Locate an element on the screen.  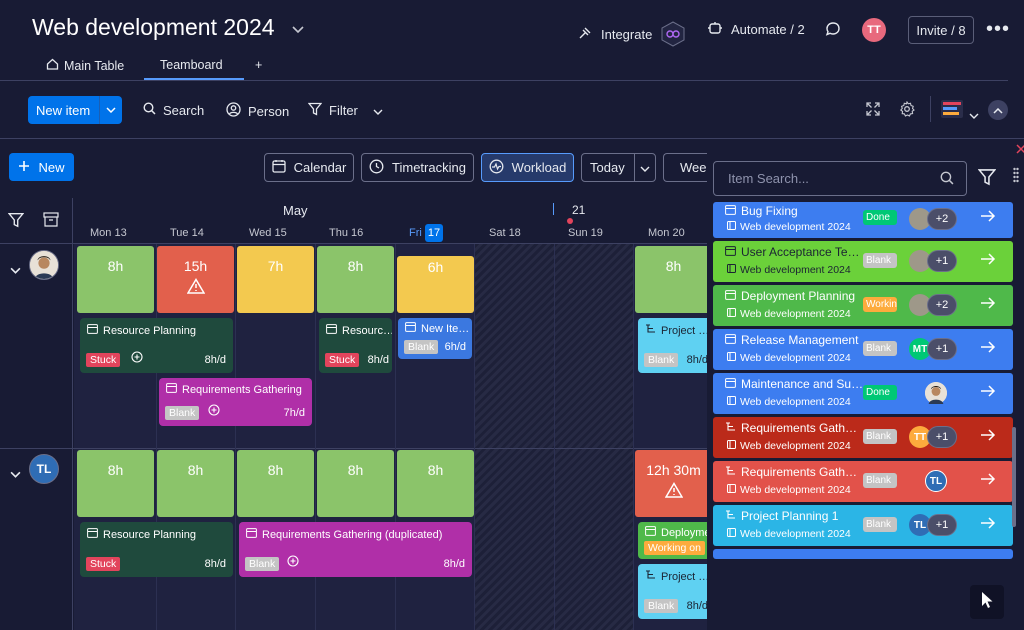
tab-teamboard: Teamboard is located at coordinates (191, 65).